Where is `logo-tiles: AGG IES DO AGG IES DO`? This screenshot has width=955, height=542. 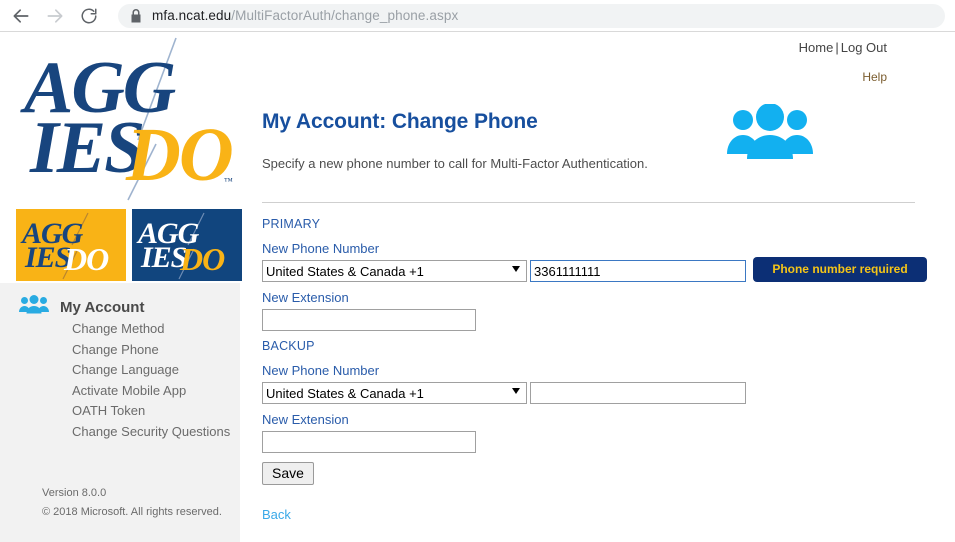 logo-tiles: AGG IES DO AGG IES DO is located at coordinates (129, 245).